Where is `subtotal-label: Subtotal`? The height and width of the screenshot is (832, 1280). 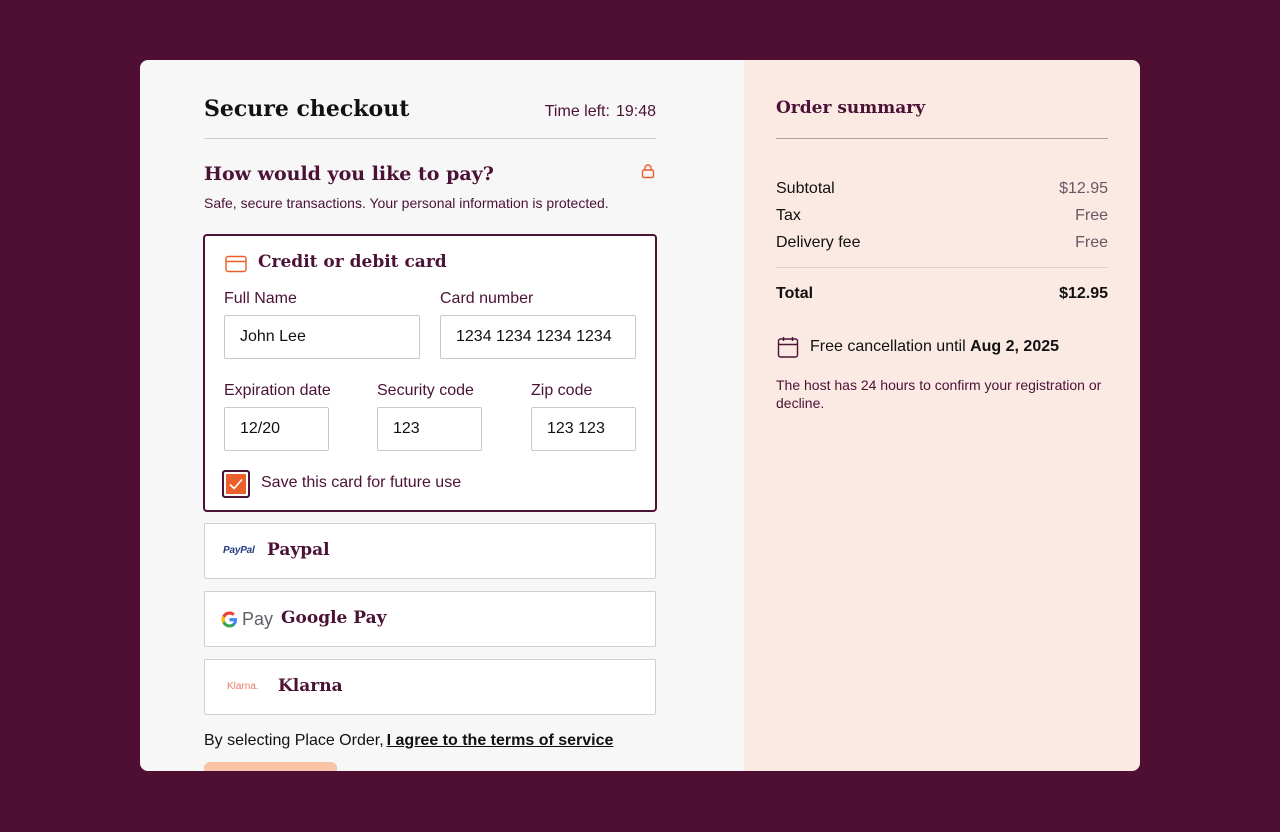 subtotal-label: Subtotal is located at coordinates (805, 188).